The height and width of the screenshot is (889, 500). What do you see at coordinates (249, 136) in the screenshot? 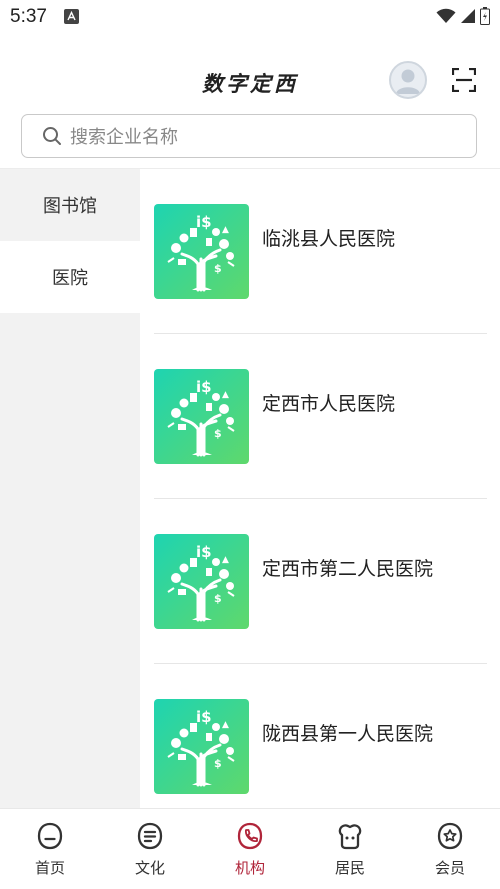
I see `search-input: 搜索企业名称` at bounding box center [249, 136].